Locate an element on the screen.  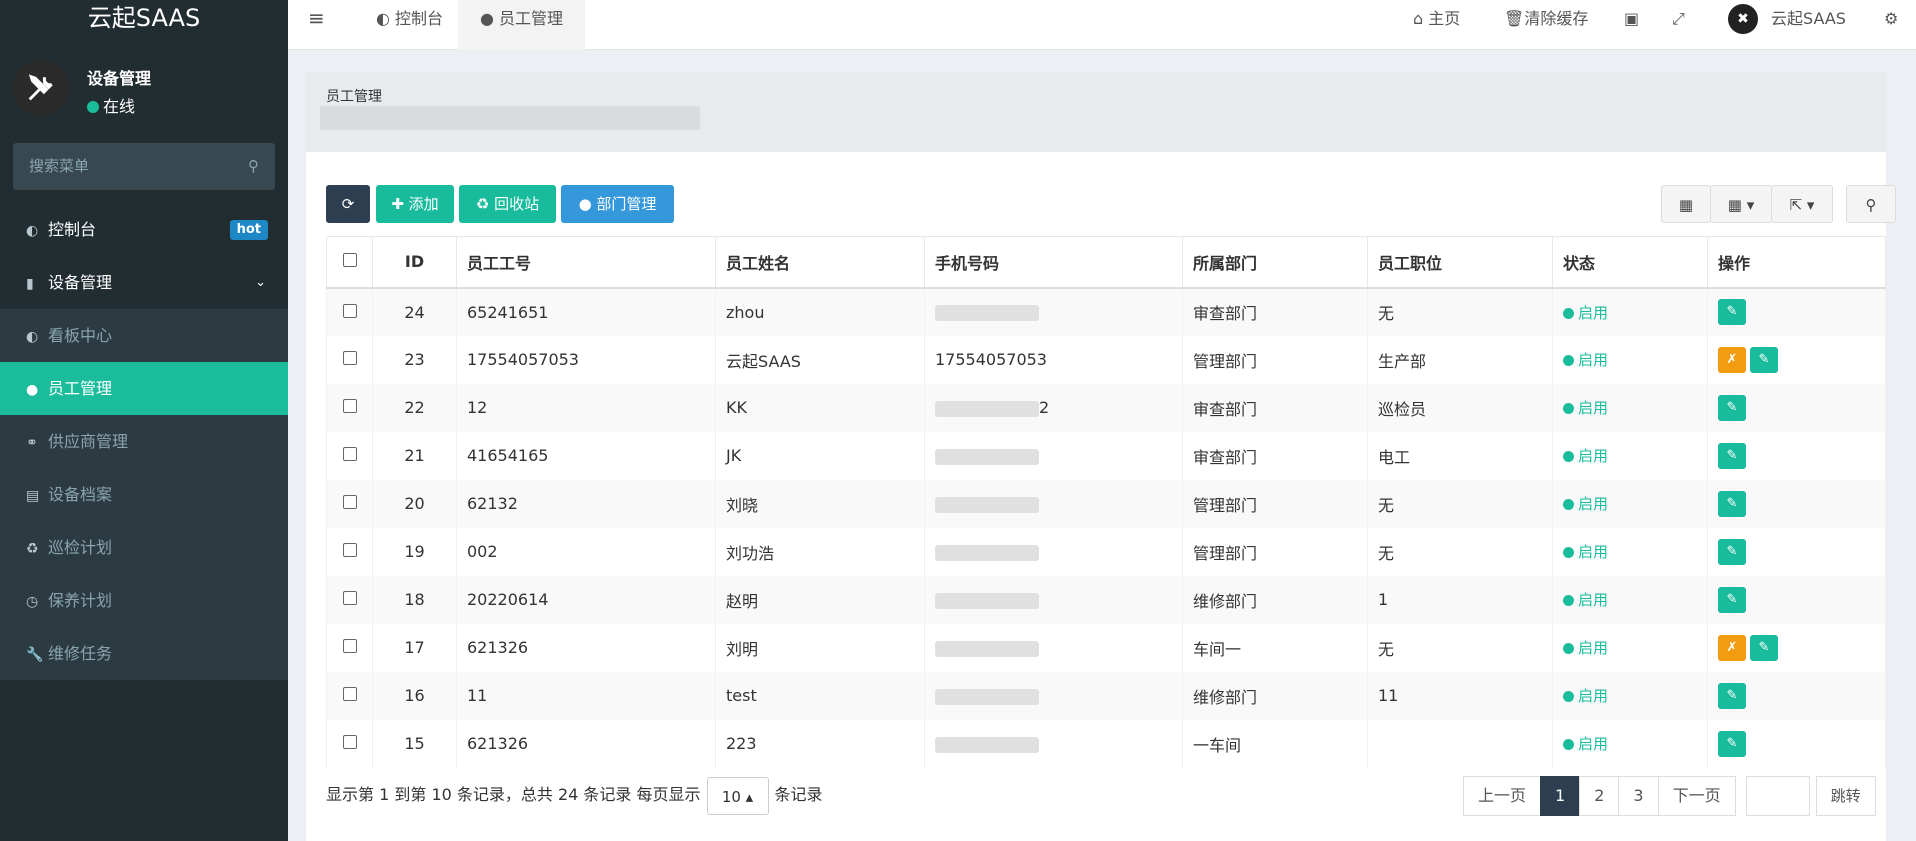
sidebar-item-staff: ● 员工管理 is located at coordinates (144, 388).